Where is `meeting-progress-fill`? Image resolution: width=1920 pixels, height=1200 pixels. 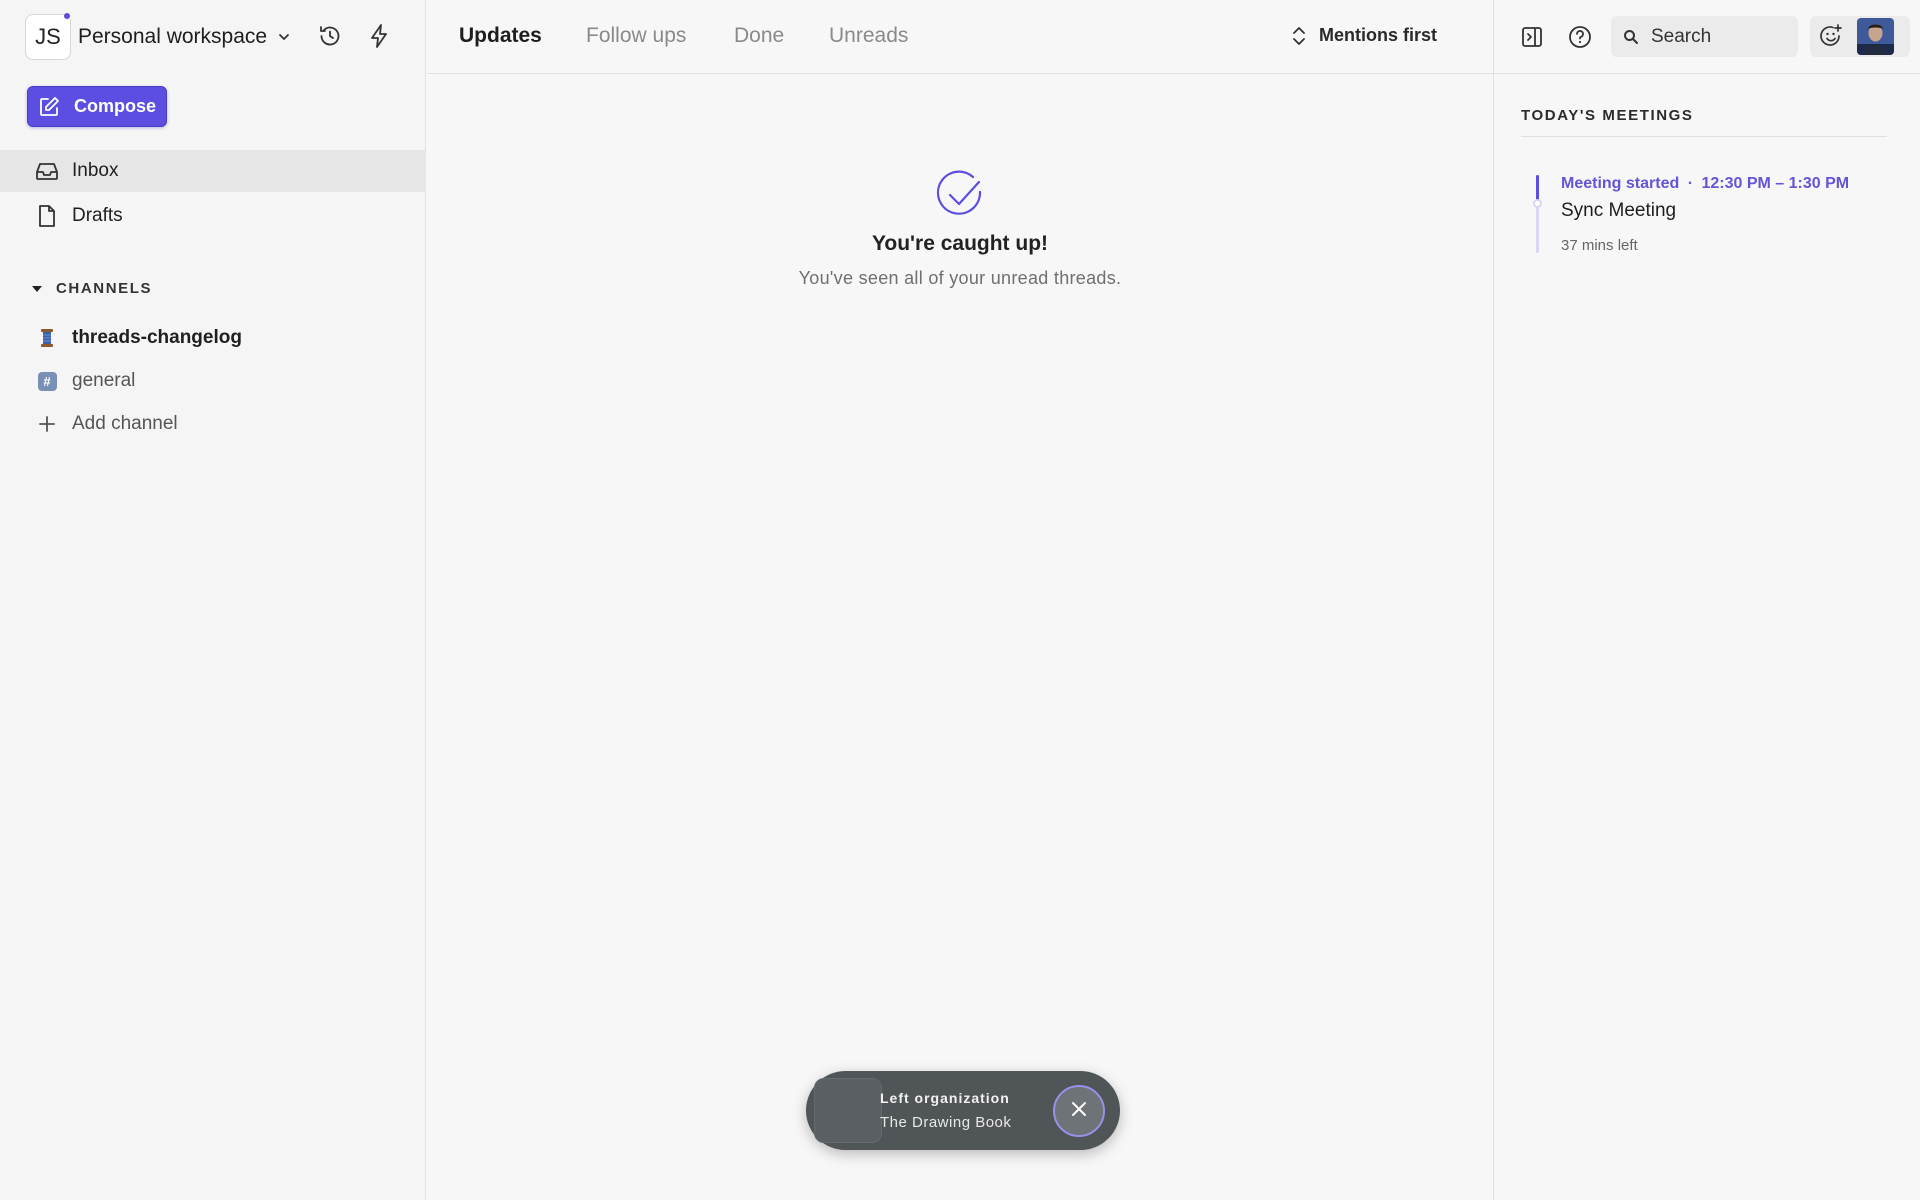
meeting-progress-fill is located at coordinates (1537, 188).